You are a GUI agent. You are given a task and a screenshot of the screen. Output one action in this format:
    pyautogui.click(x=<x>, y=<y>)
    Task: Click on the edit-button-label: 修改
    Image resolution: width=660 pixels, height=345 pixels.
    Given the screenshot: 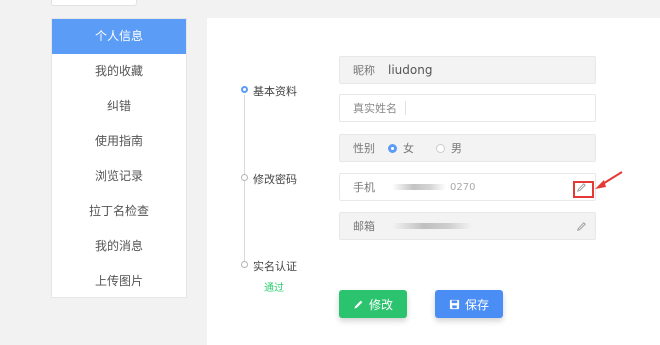 What is the action you would take?
    pyautogui.click(x=380, y=304)
    